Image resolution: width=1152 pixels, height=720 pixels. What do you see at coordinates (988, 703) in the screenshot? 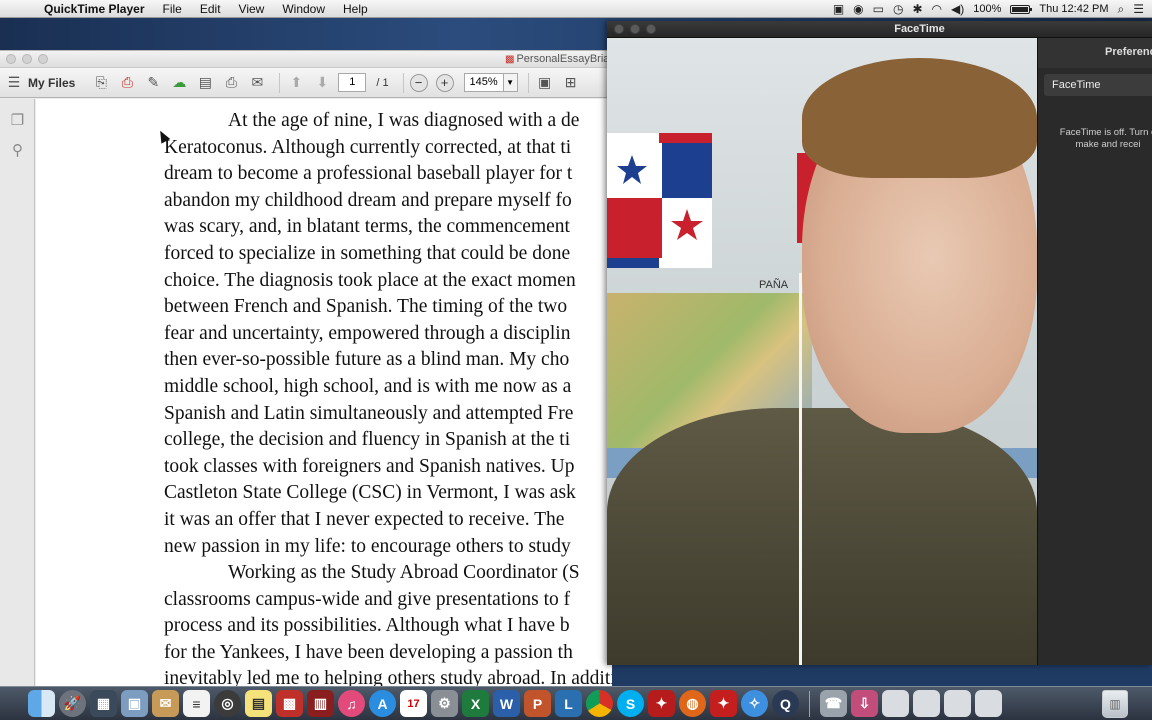
I see `window-4-icon` at bounding box center [988, 703].